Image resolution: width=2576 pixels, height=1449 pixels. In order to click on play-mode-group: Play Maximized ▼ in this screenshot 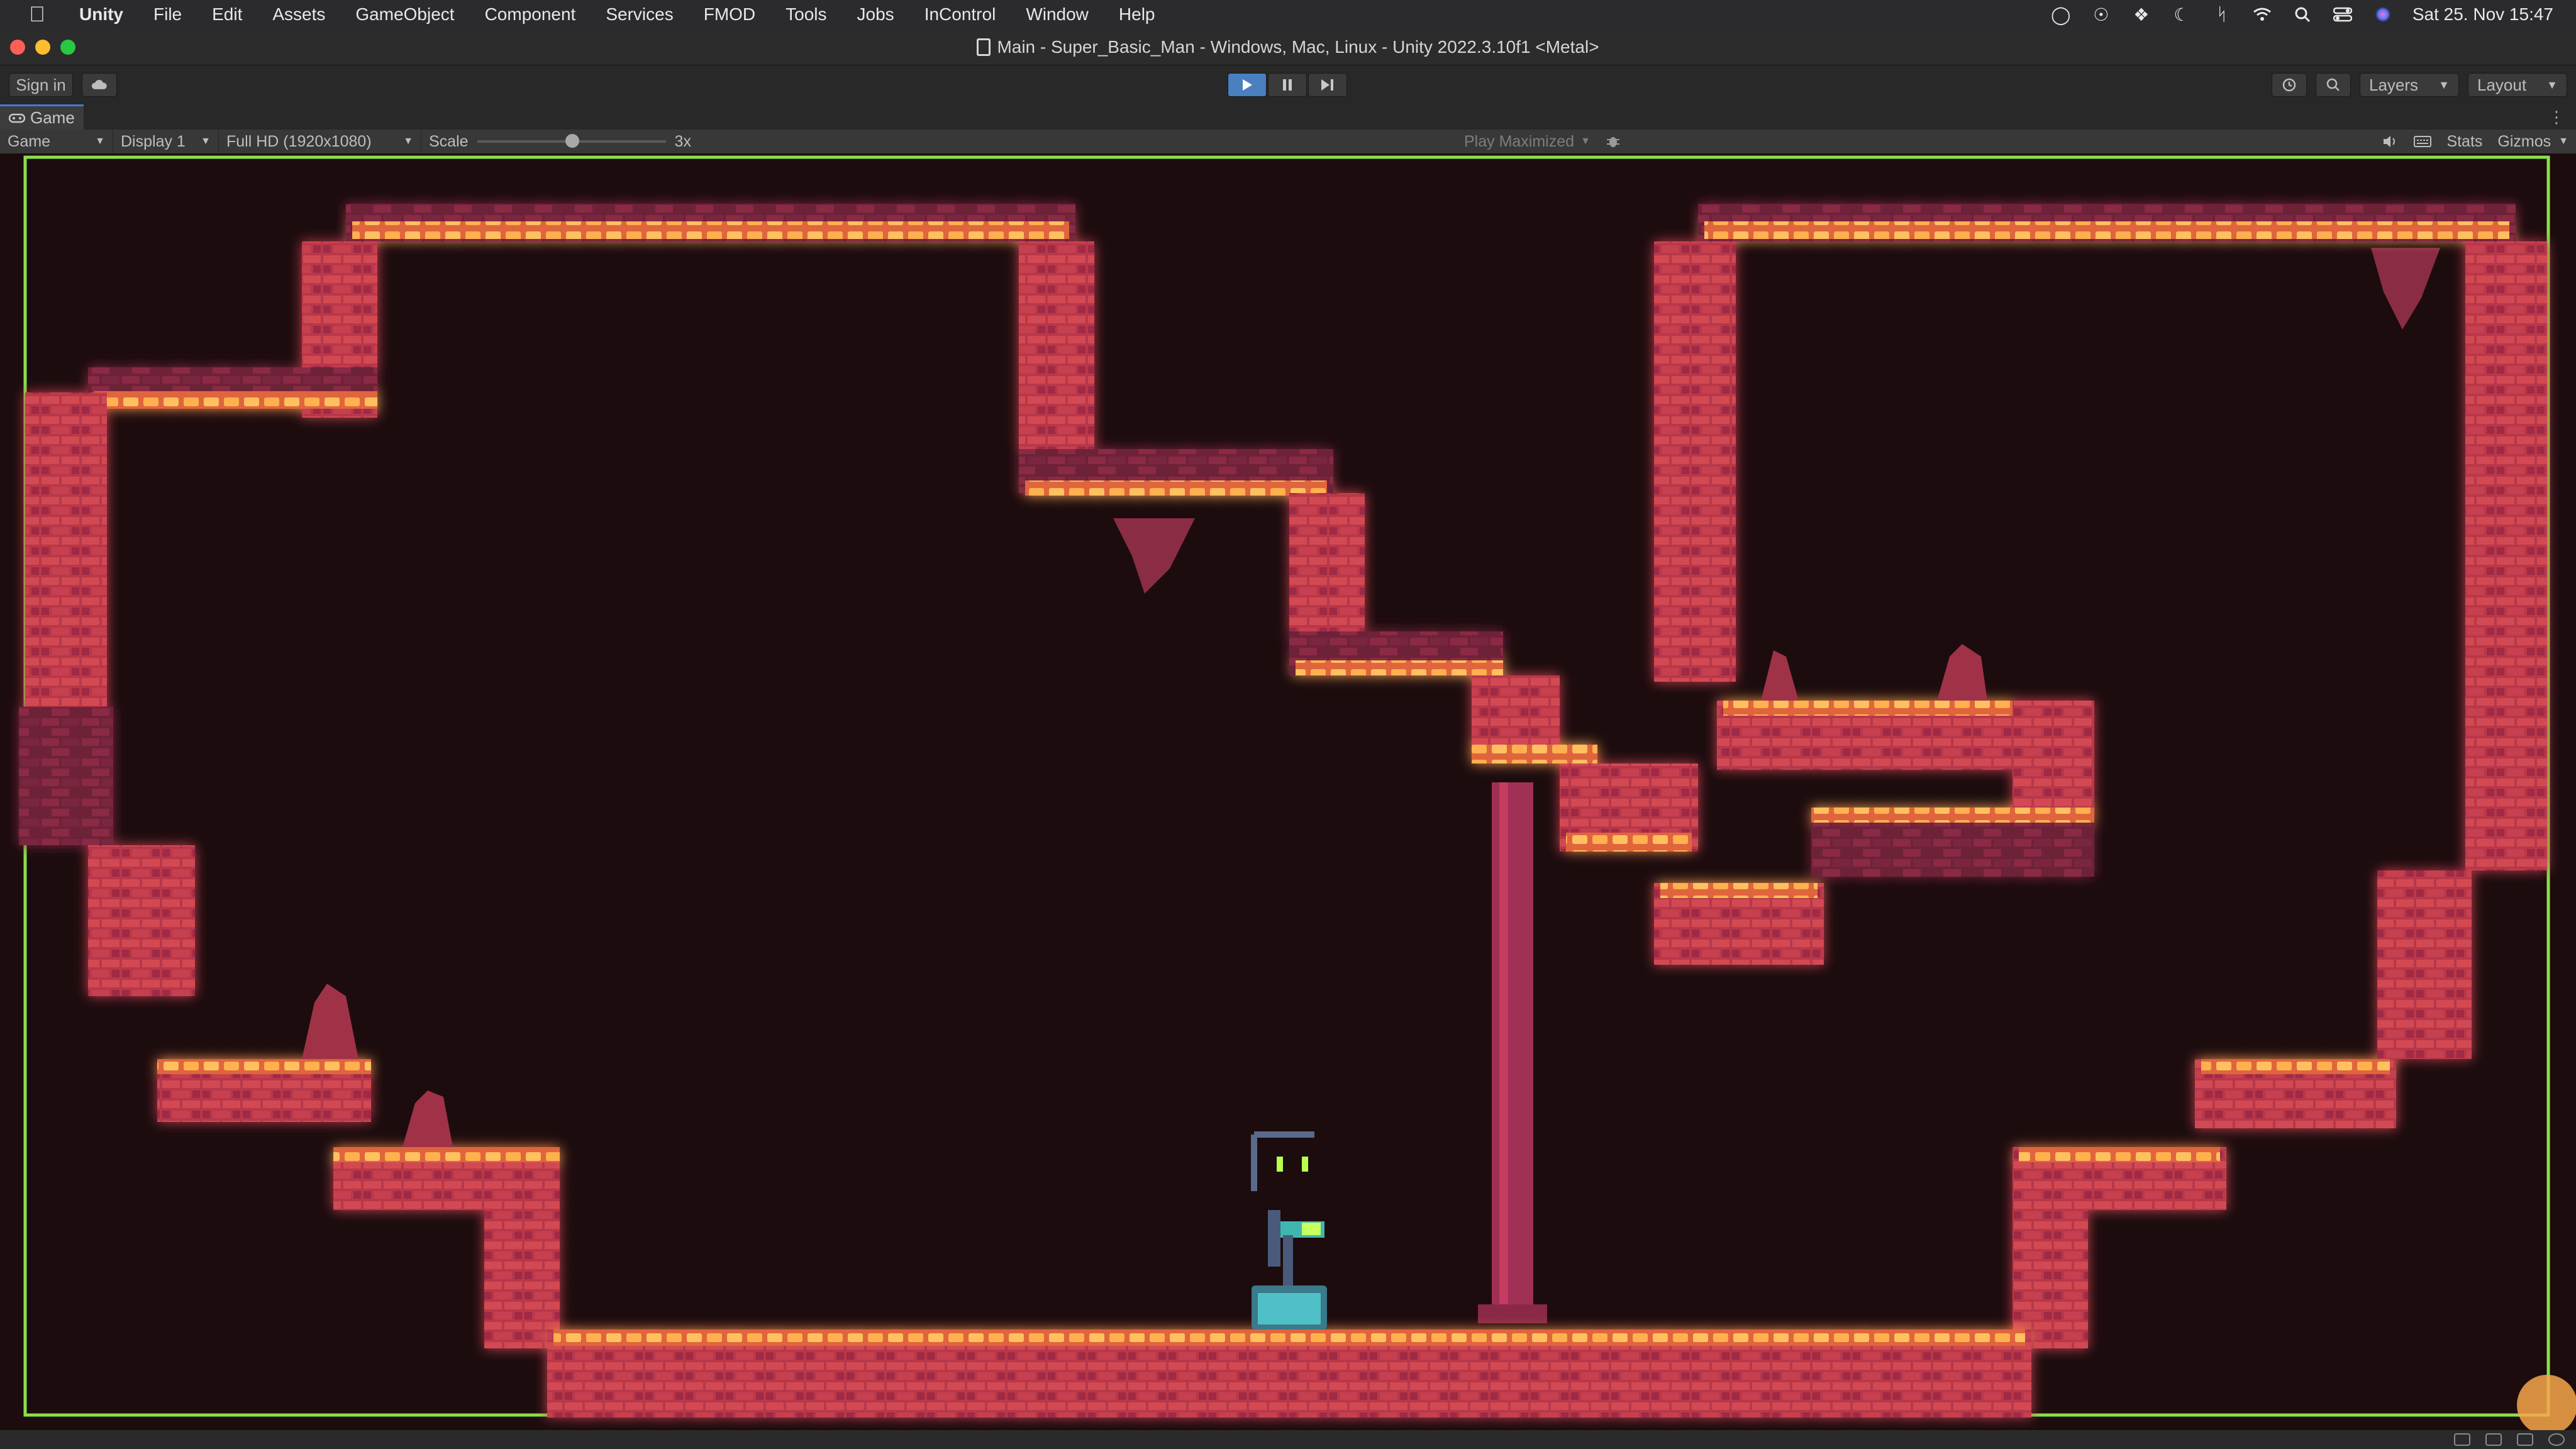, I will do `click(1542, 141)`.